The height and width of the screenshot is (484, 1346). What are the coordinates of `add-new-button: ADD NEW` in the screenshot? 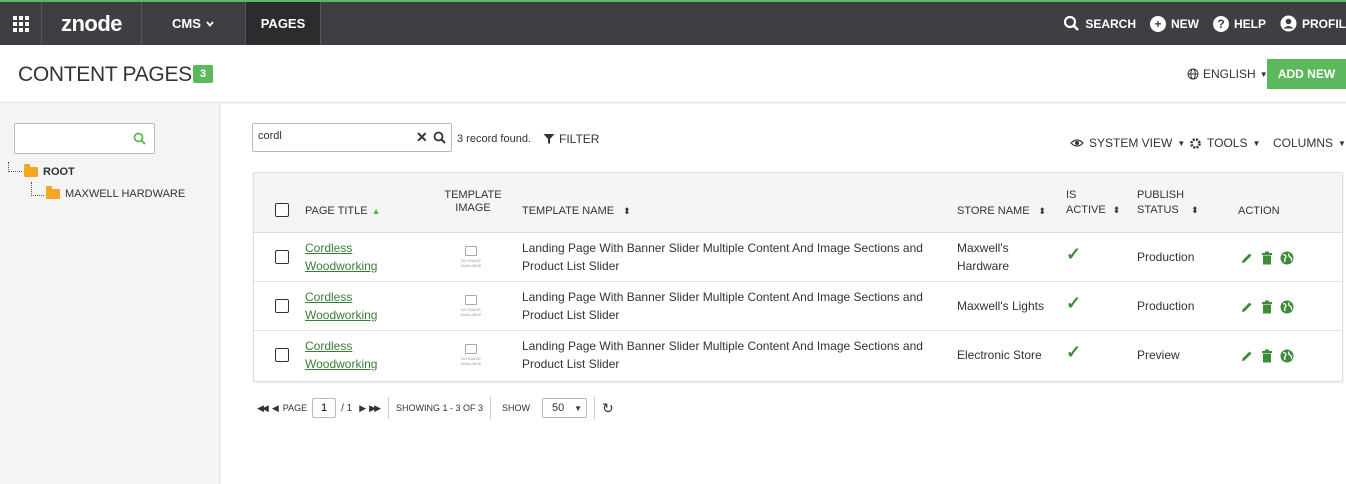 It's located at (1306, 74).